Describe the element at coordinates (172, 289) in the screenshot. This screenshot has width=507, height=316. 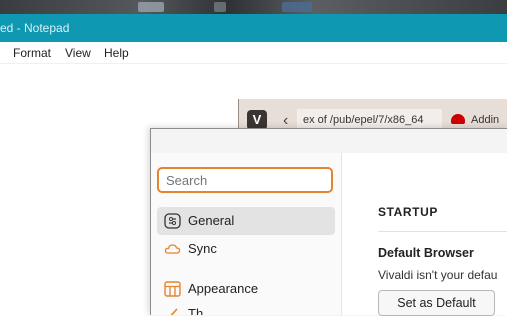
I see `appearance-icon` at that location.